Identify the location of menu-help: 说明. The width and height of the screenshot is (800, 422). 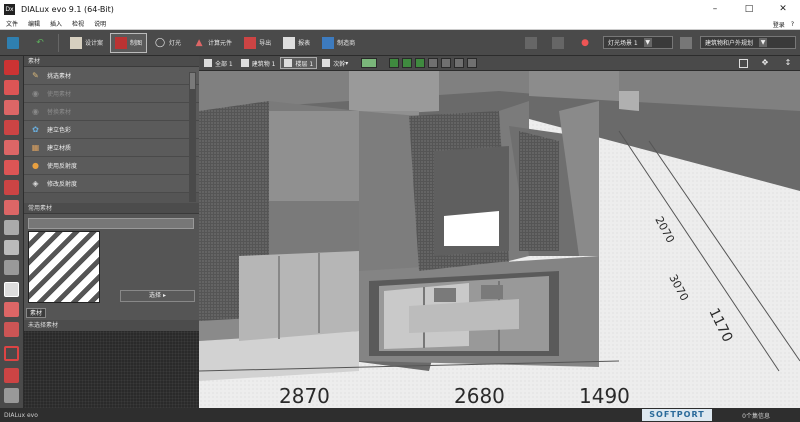
(100, 23).